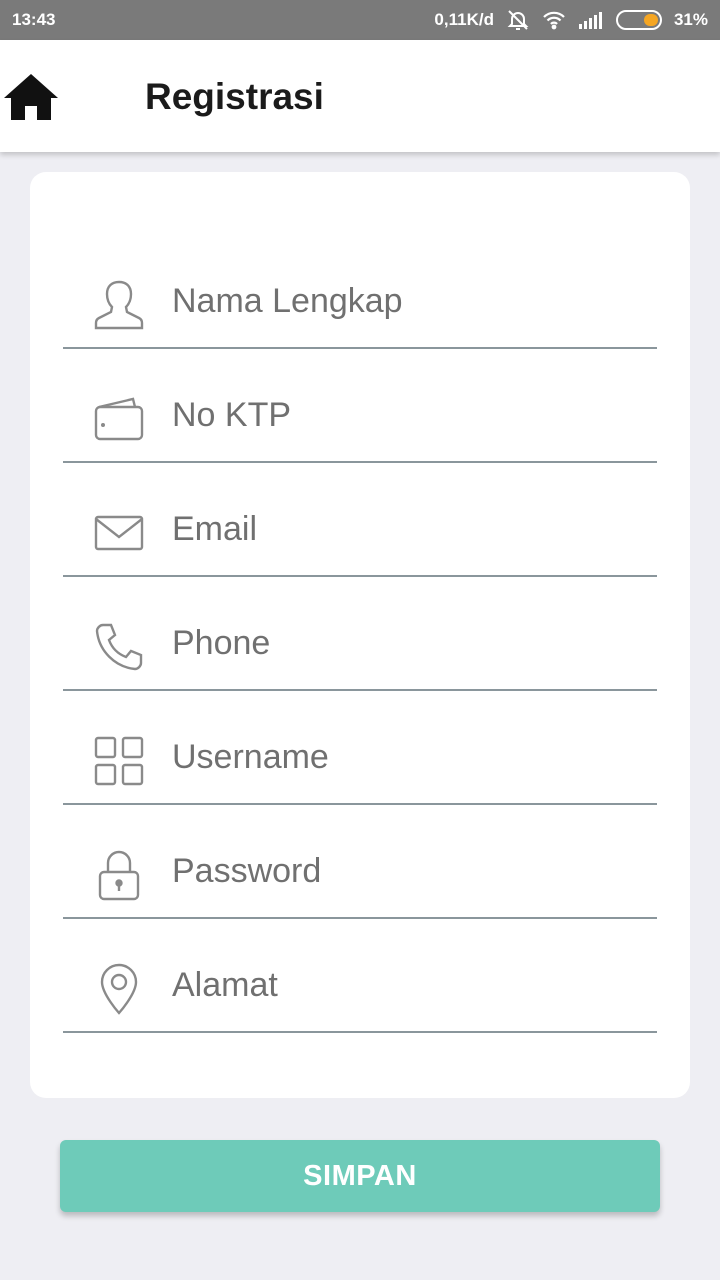 This screenshot has height=1280, width=720. Describe the element at coordinates (232, 415) in the screenshot. I see `ktp-number-placeholder: No KTP` at that location.